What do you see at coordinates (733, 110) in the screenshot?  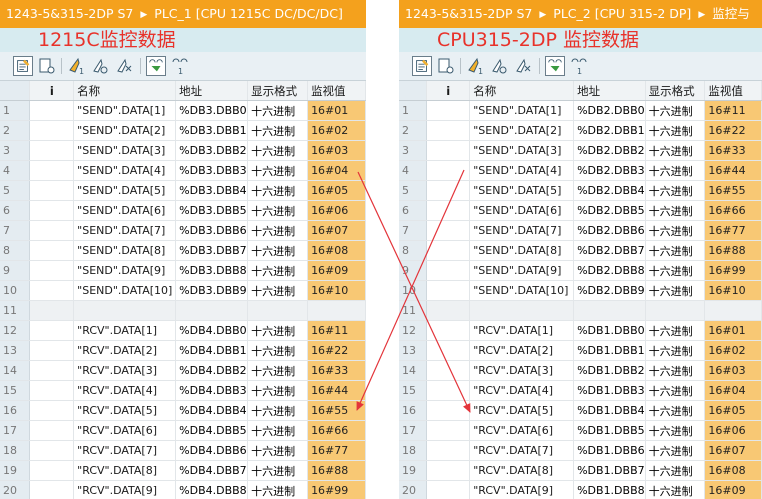 I see `monitor-value-cell: 16#11` at bounding box center [733, 110].